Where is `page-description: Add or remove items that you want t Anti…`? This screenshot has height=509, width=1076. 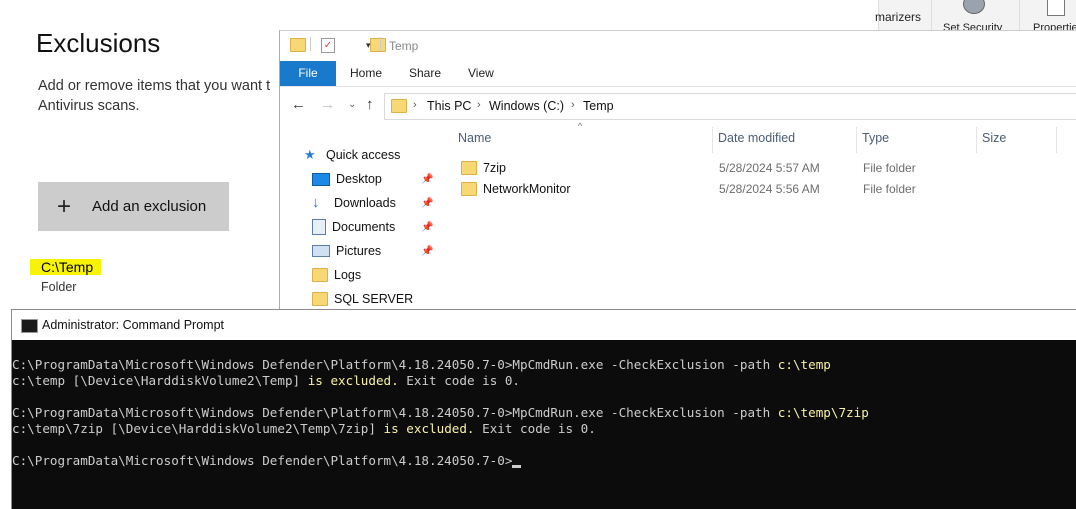 page-description: Add or remove items that you want t Anti… is located at coordinates (154, 96).